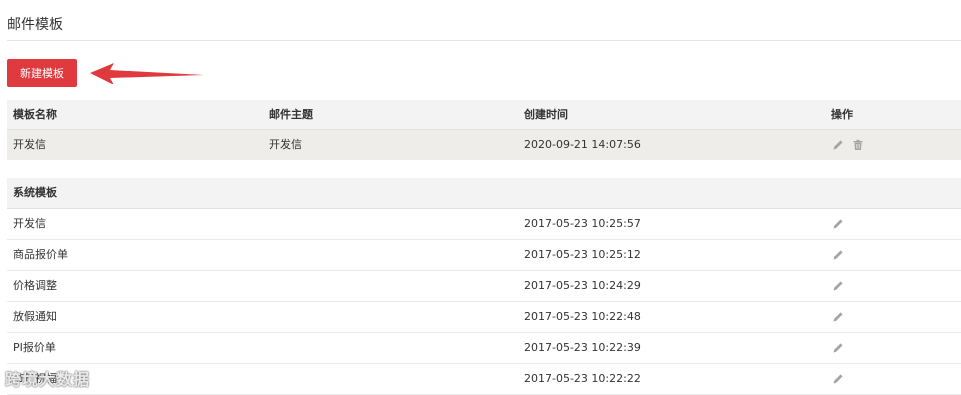 The width and height of the screenshot is (961, 395). What do you see at coordinates (484, 286) in the screenshot?
I see `table-row: 价格调整 2017-05-23 10:24:29` at bounding box center [484, 286].